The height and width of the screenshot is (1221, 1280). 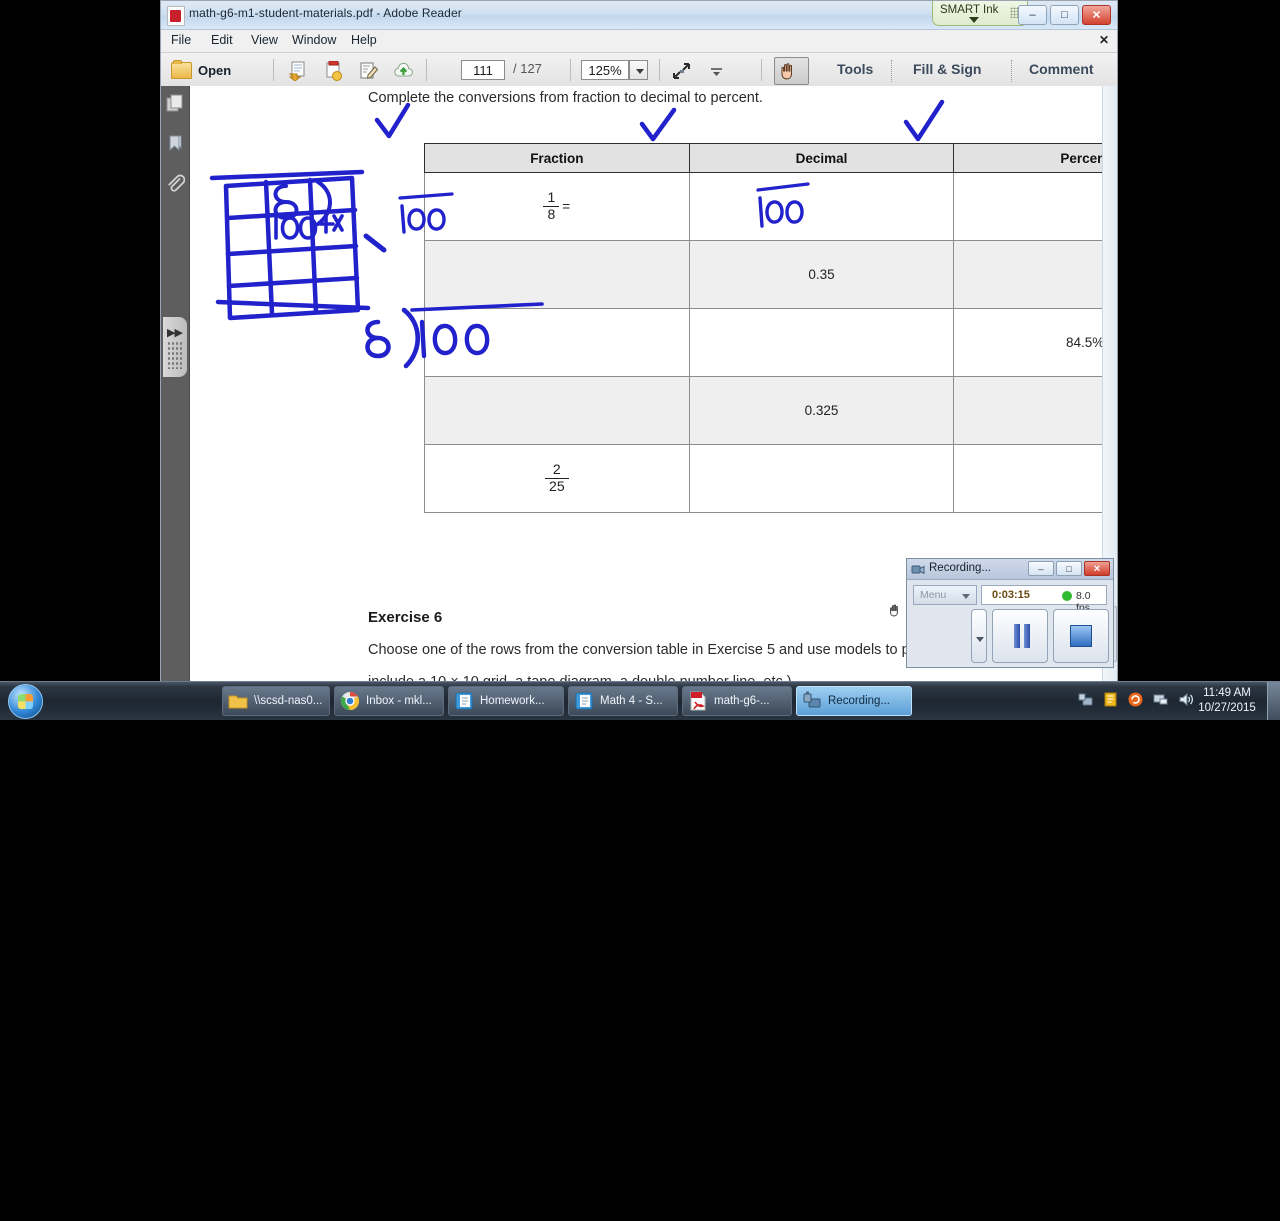 What do you see at coordinates (1011, 595) in the screenshot?
I see `elapsed-time-label: 0:03:15` at bounding box center [1011, 595].